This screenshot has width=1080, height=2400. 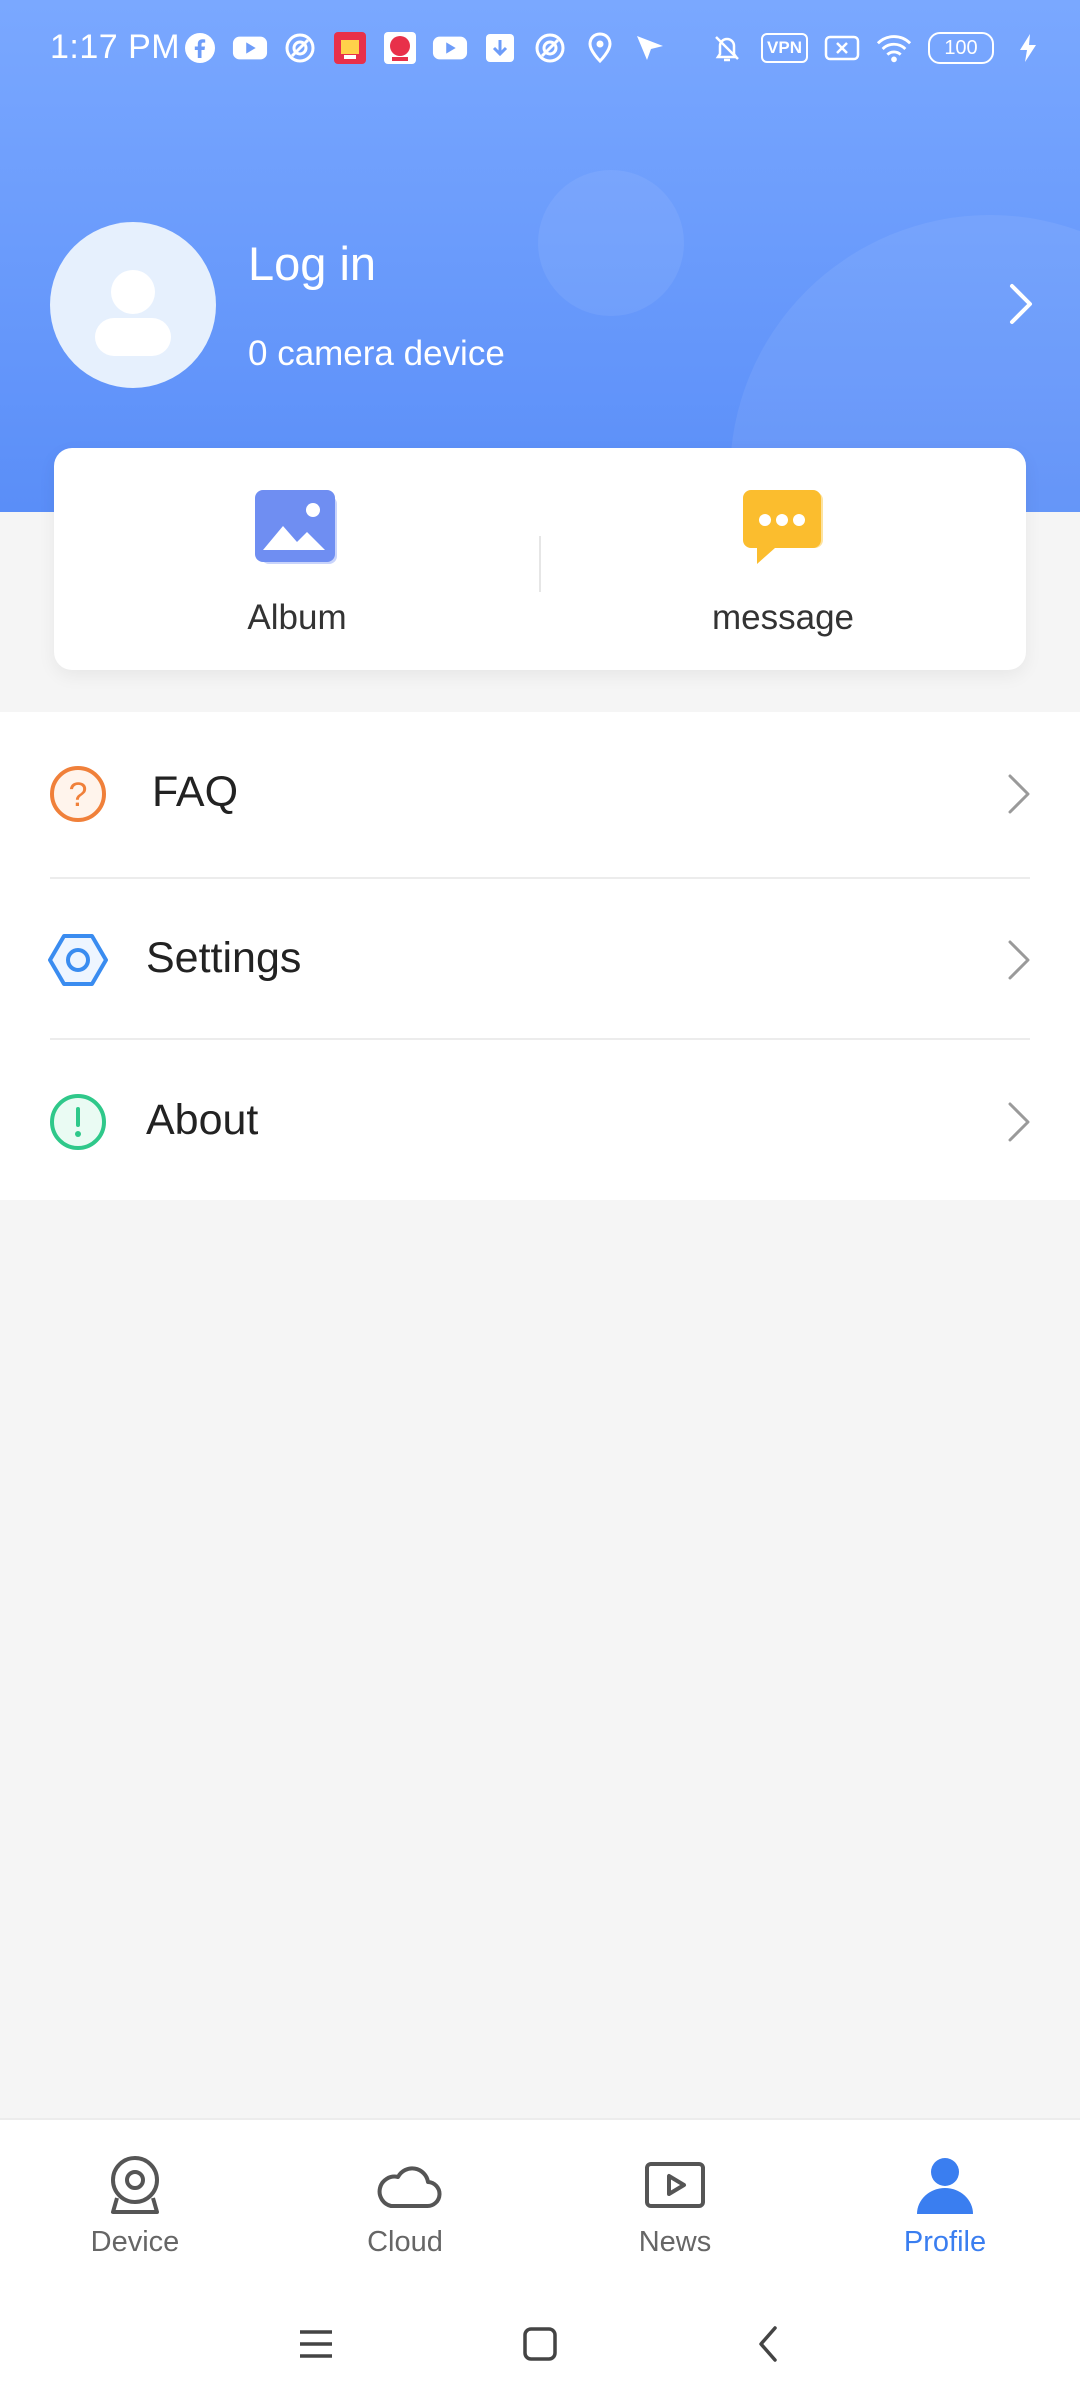 What do you see at coordinates (115, 47) in the screenshot?
I see `status-time: 1:17 PM` at bounding box center [115, 47].